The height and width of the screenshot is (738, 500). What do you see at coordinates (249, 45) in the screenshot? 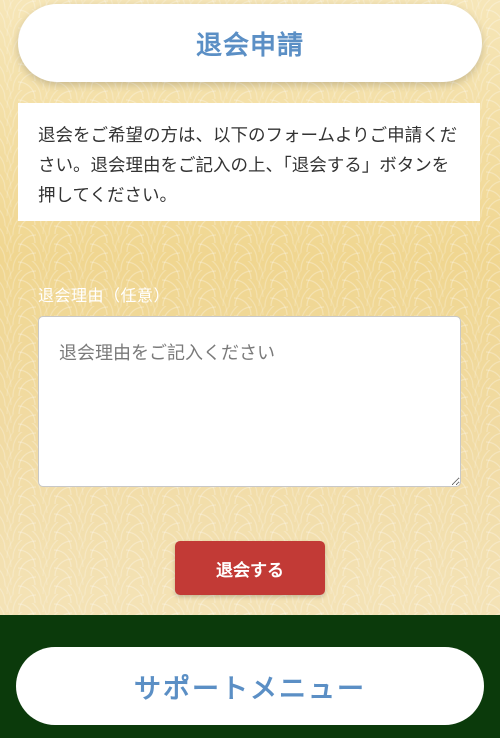
I see `page-title: 退会申請` at bounding box center [249, 45].